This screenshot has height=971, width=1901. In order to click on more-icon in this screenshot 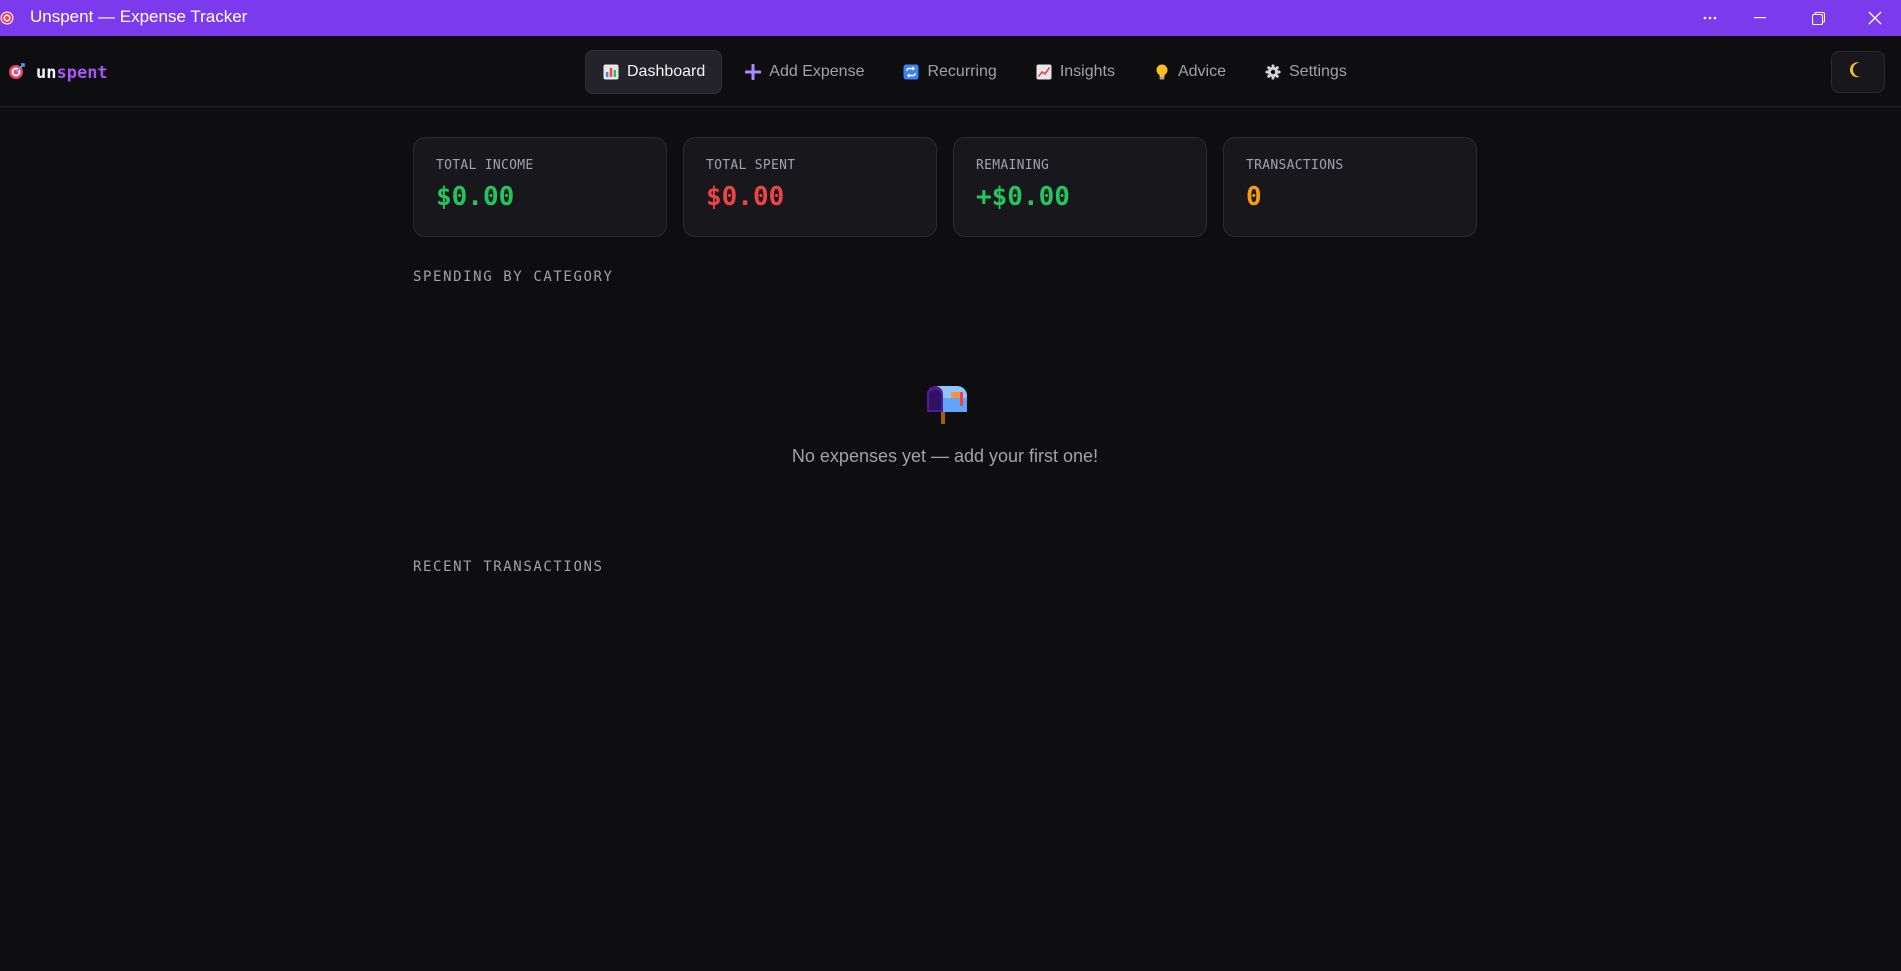, I will do `click(1710, 18)`.